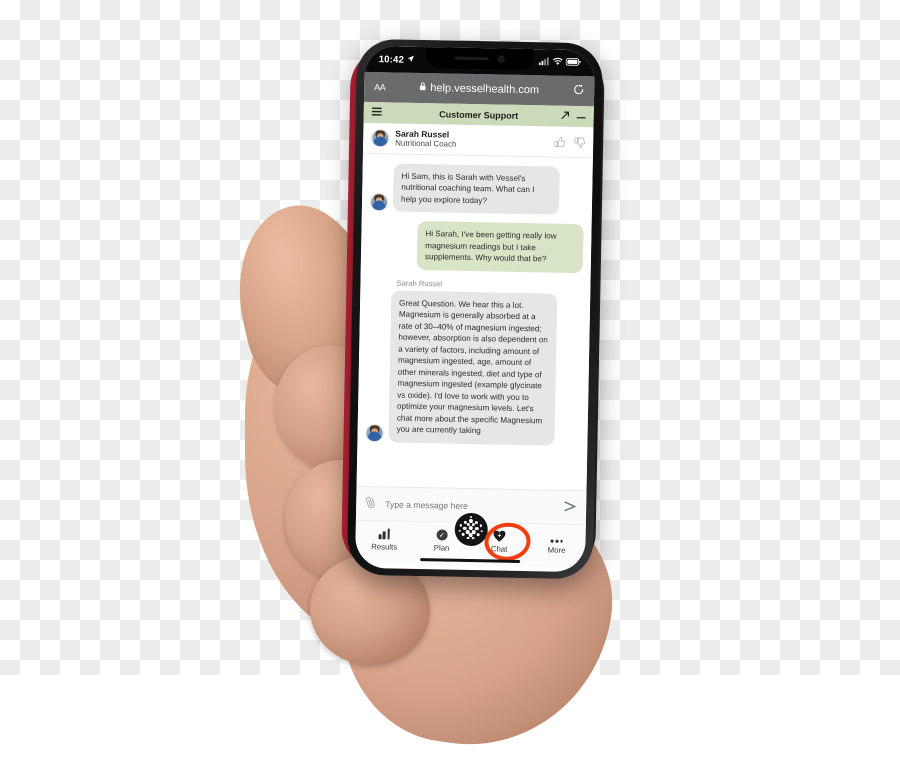 Image resolution: width=900 pixels, height=763 pixels. What do you see at coordinates (380, 138) in the screenshot?
I see `agent-avatar` at bounding box center [380, 138].